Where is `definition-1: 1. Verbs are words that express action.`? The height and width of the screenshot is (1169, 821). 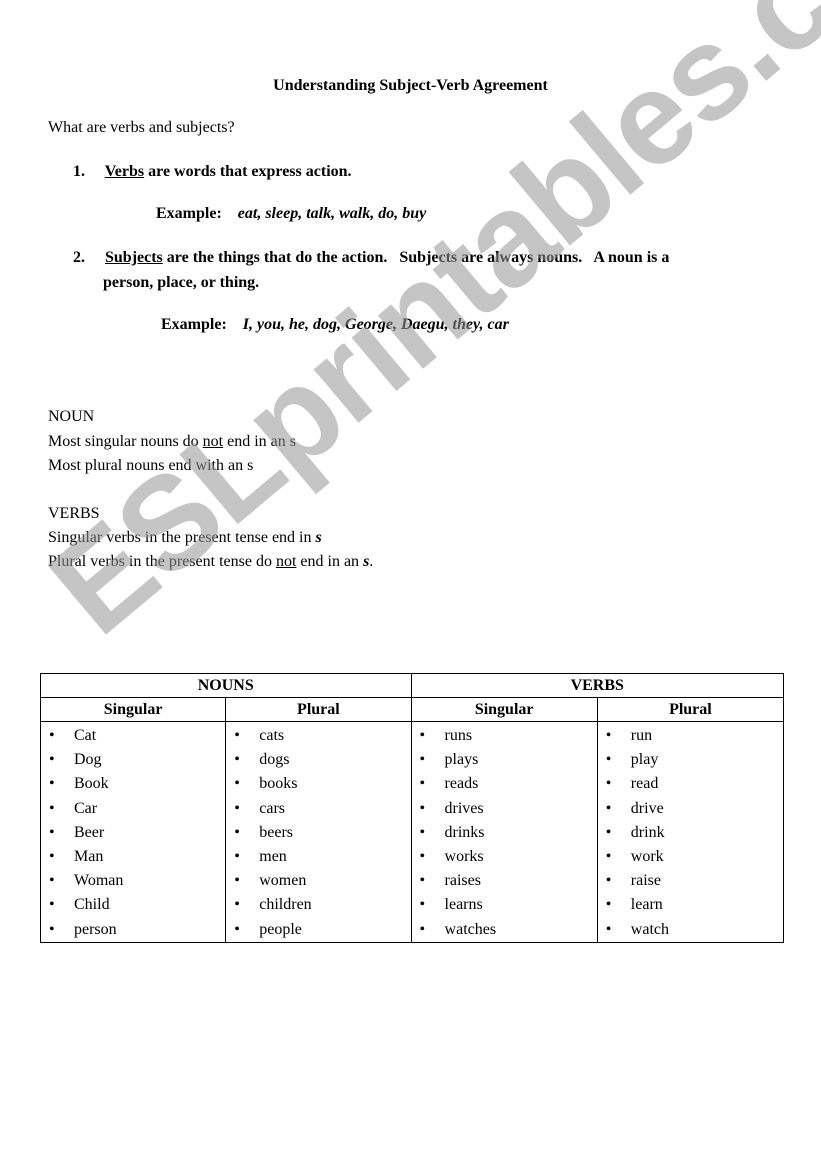
definition-1: 1. Verbs are words that express action. is located at coordinates (212, 172).